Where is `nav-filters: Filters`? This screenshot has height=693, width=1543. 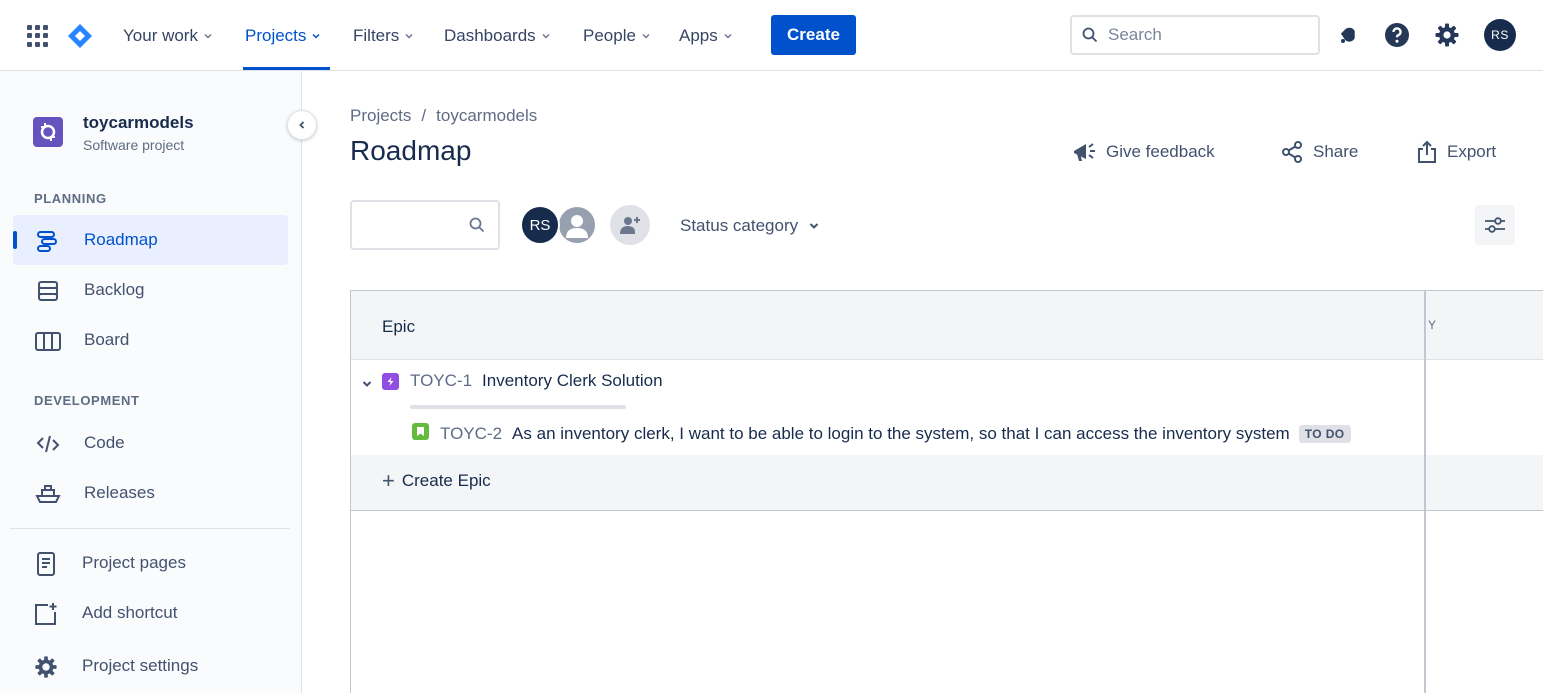 nav-filters: Filters is located at coordinates (383, 35).